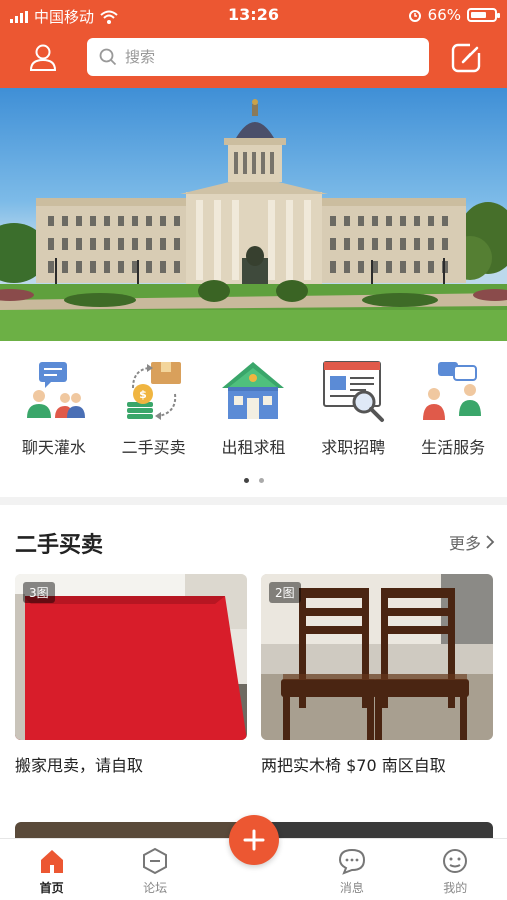  Describe the element at coordinates (131, 657) in the screenshot. I see `listing-image: 3图` at that location.